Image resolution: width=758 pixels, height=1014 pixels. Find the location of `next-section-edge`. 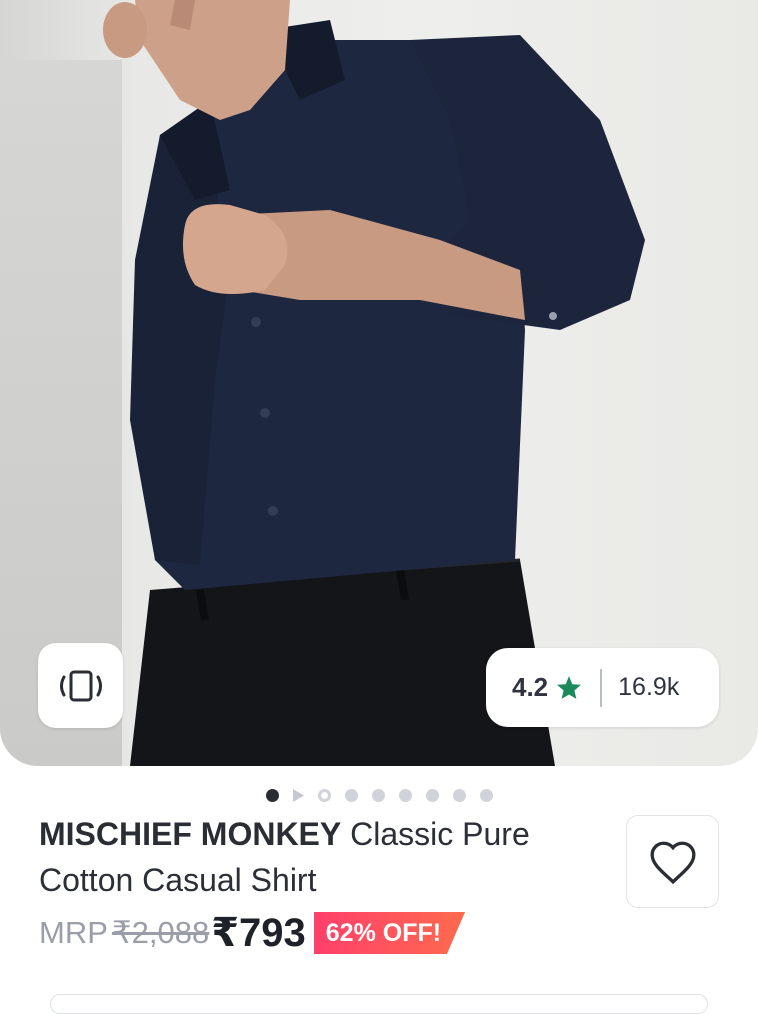

next-section-edge is located at coordinates (379, 1004).